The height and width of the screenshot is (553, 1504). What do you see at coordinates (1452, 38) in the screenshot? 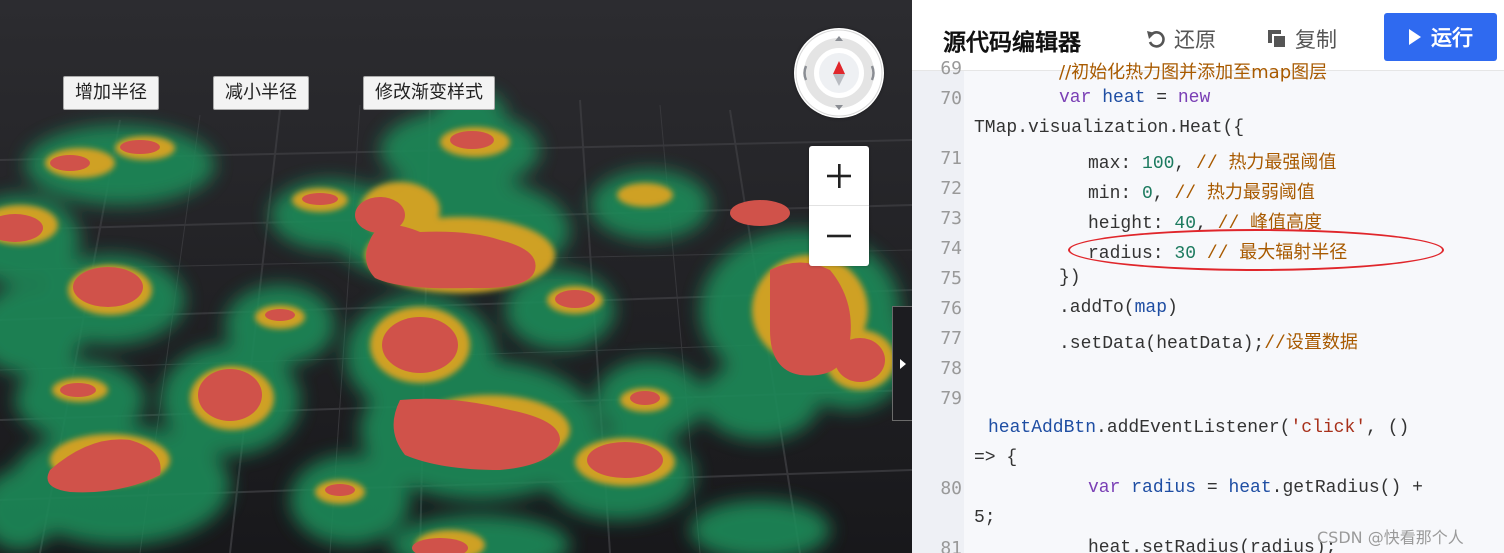
I see `run-label: 运行` at bounding box center [1452, 38].